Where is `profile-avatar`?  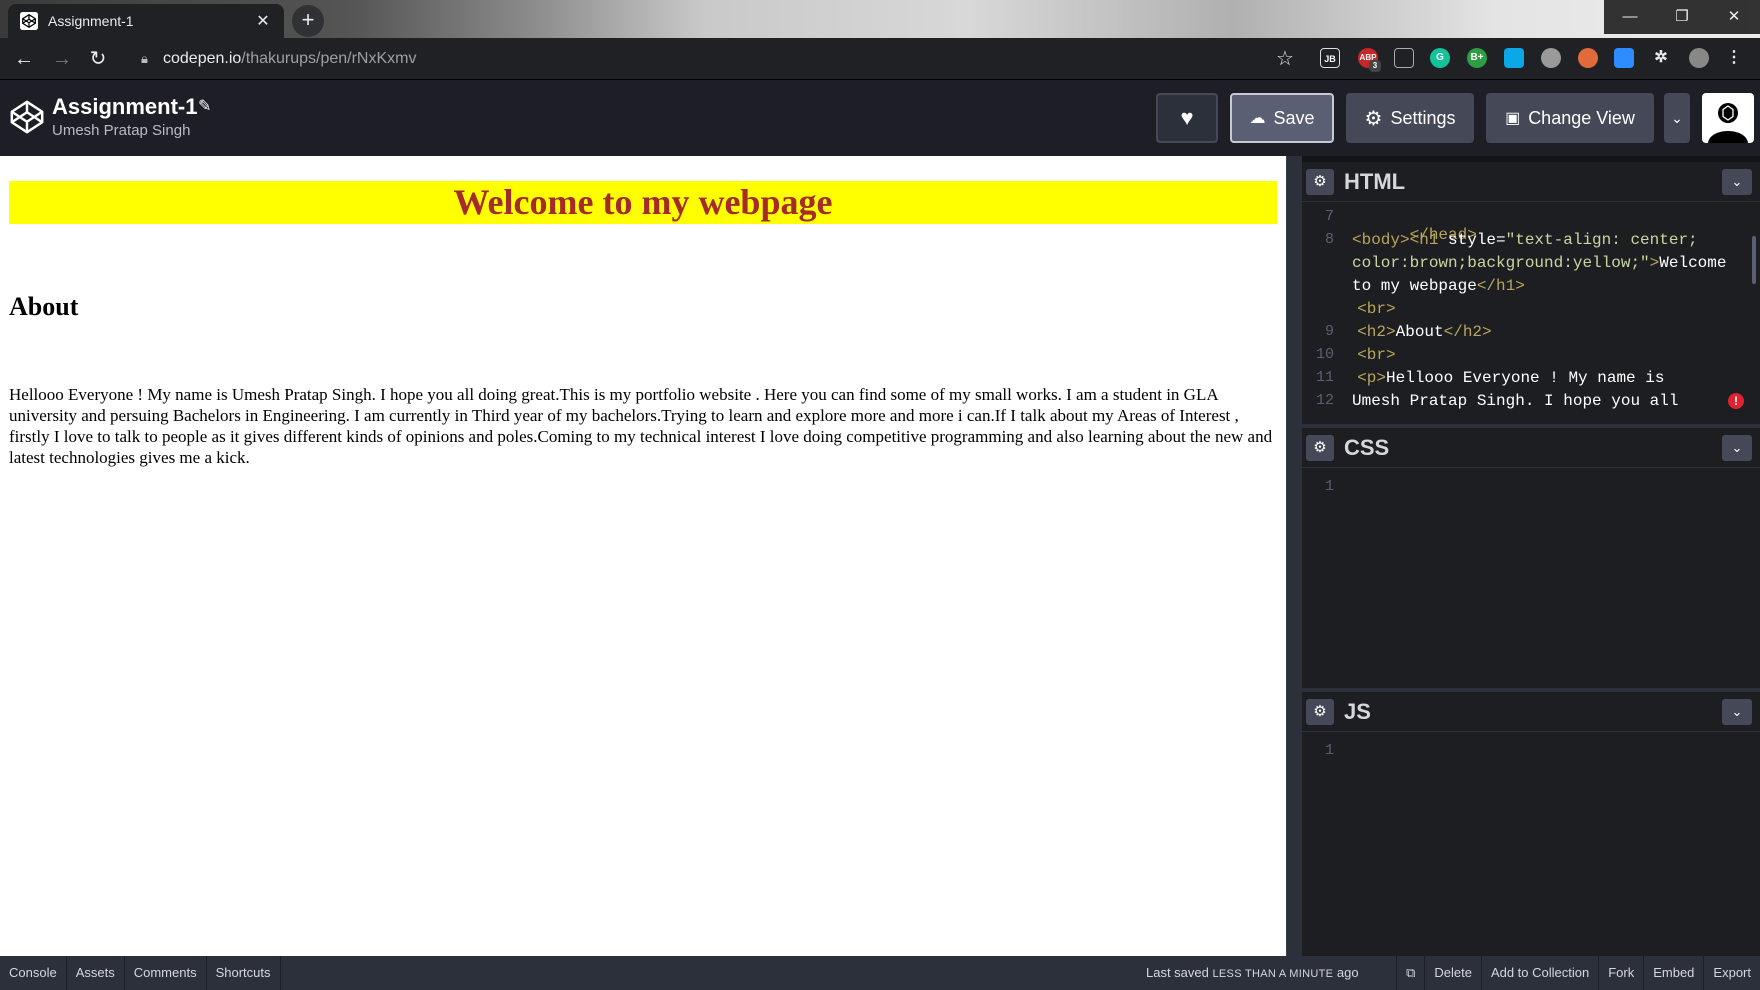
profile-avatar is located at coordinates (1699, 58).